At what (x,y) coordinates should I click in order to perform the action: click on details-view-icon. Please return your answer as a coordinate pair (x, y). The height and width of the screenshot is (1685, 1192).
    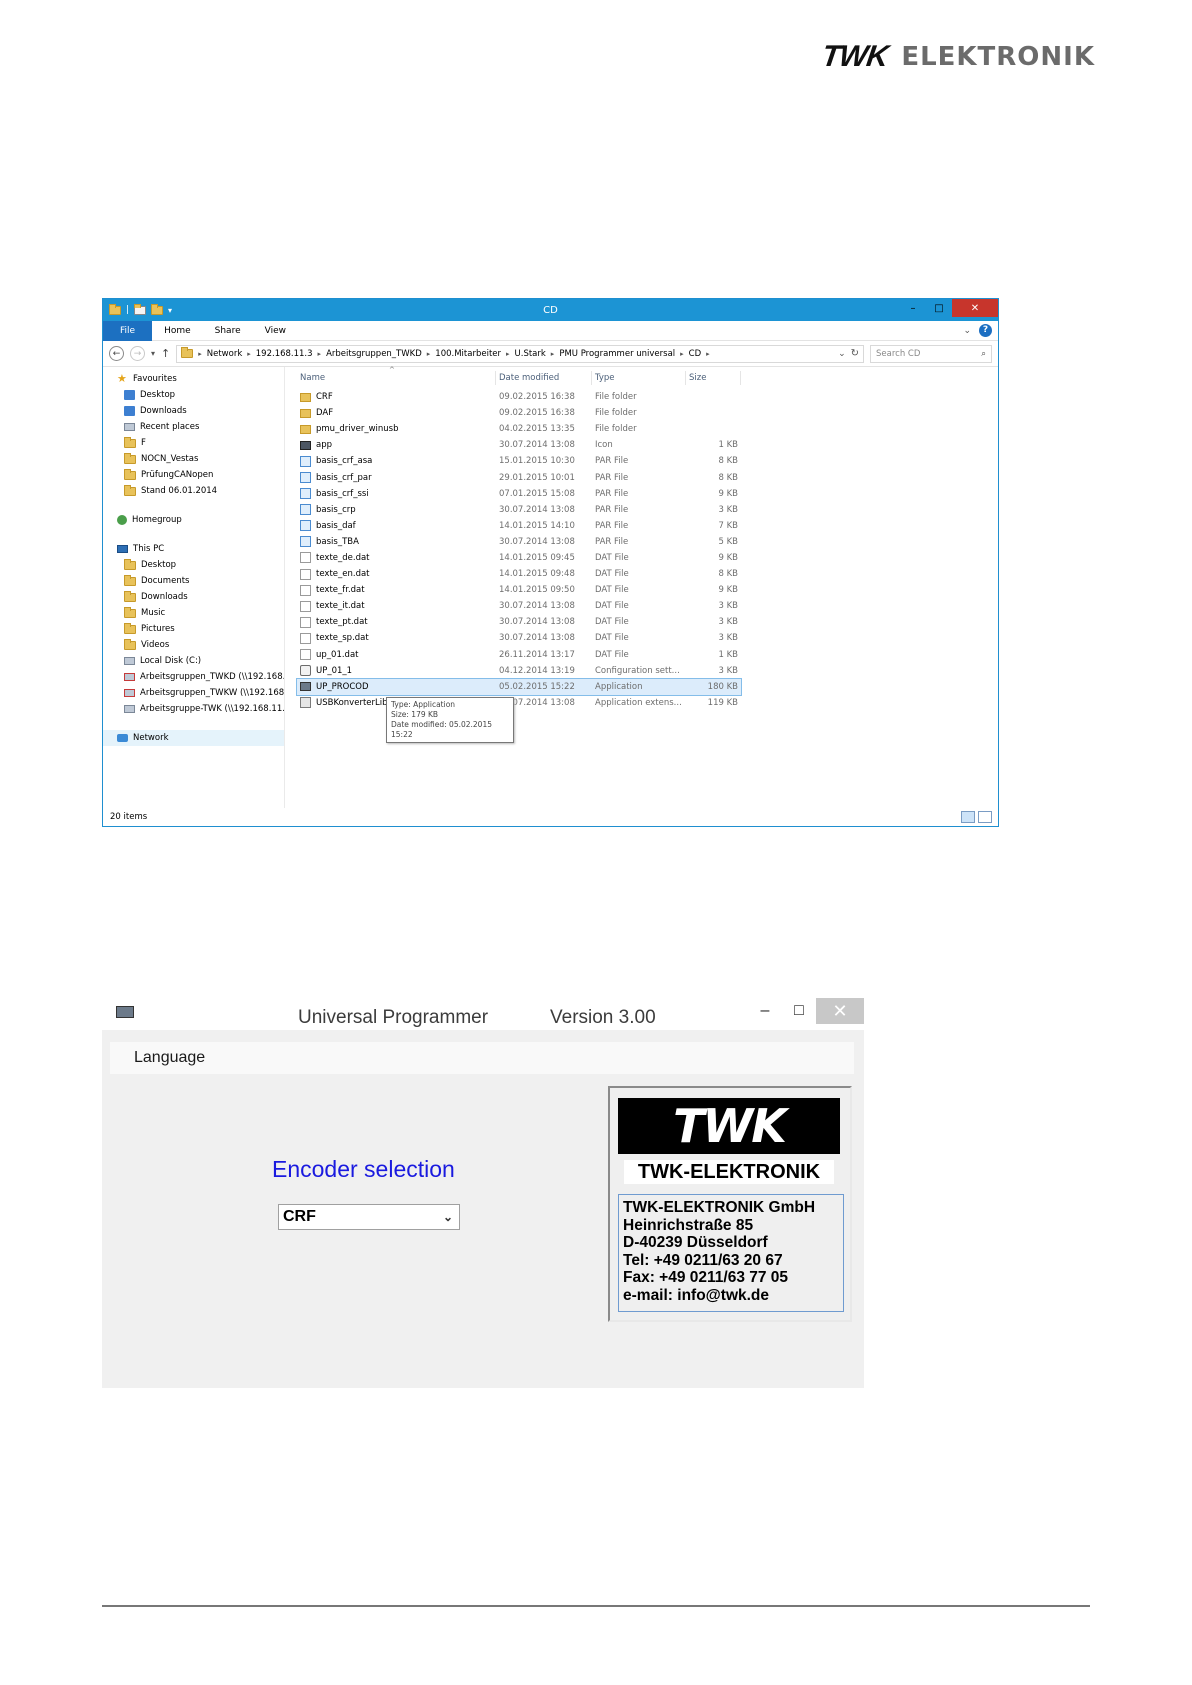
    Looking at the image, I should click on (968, 817).